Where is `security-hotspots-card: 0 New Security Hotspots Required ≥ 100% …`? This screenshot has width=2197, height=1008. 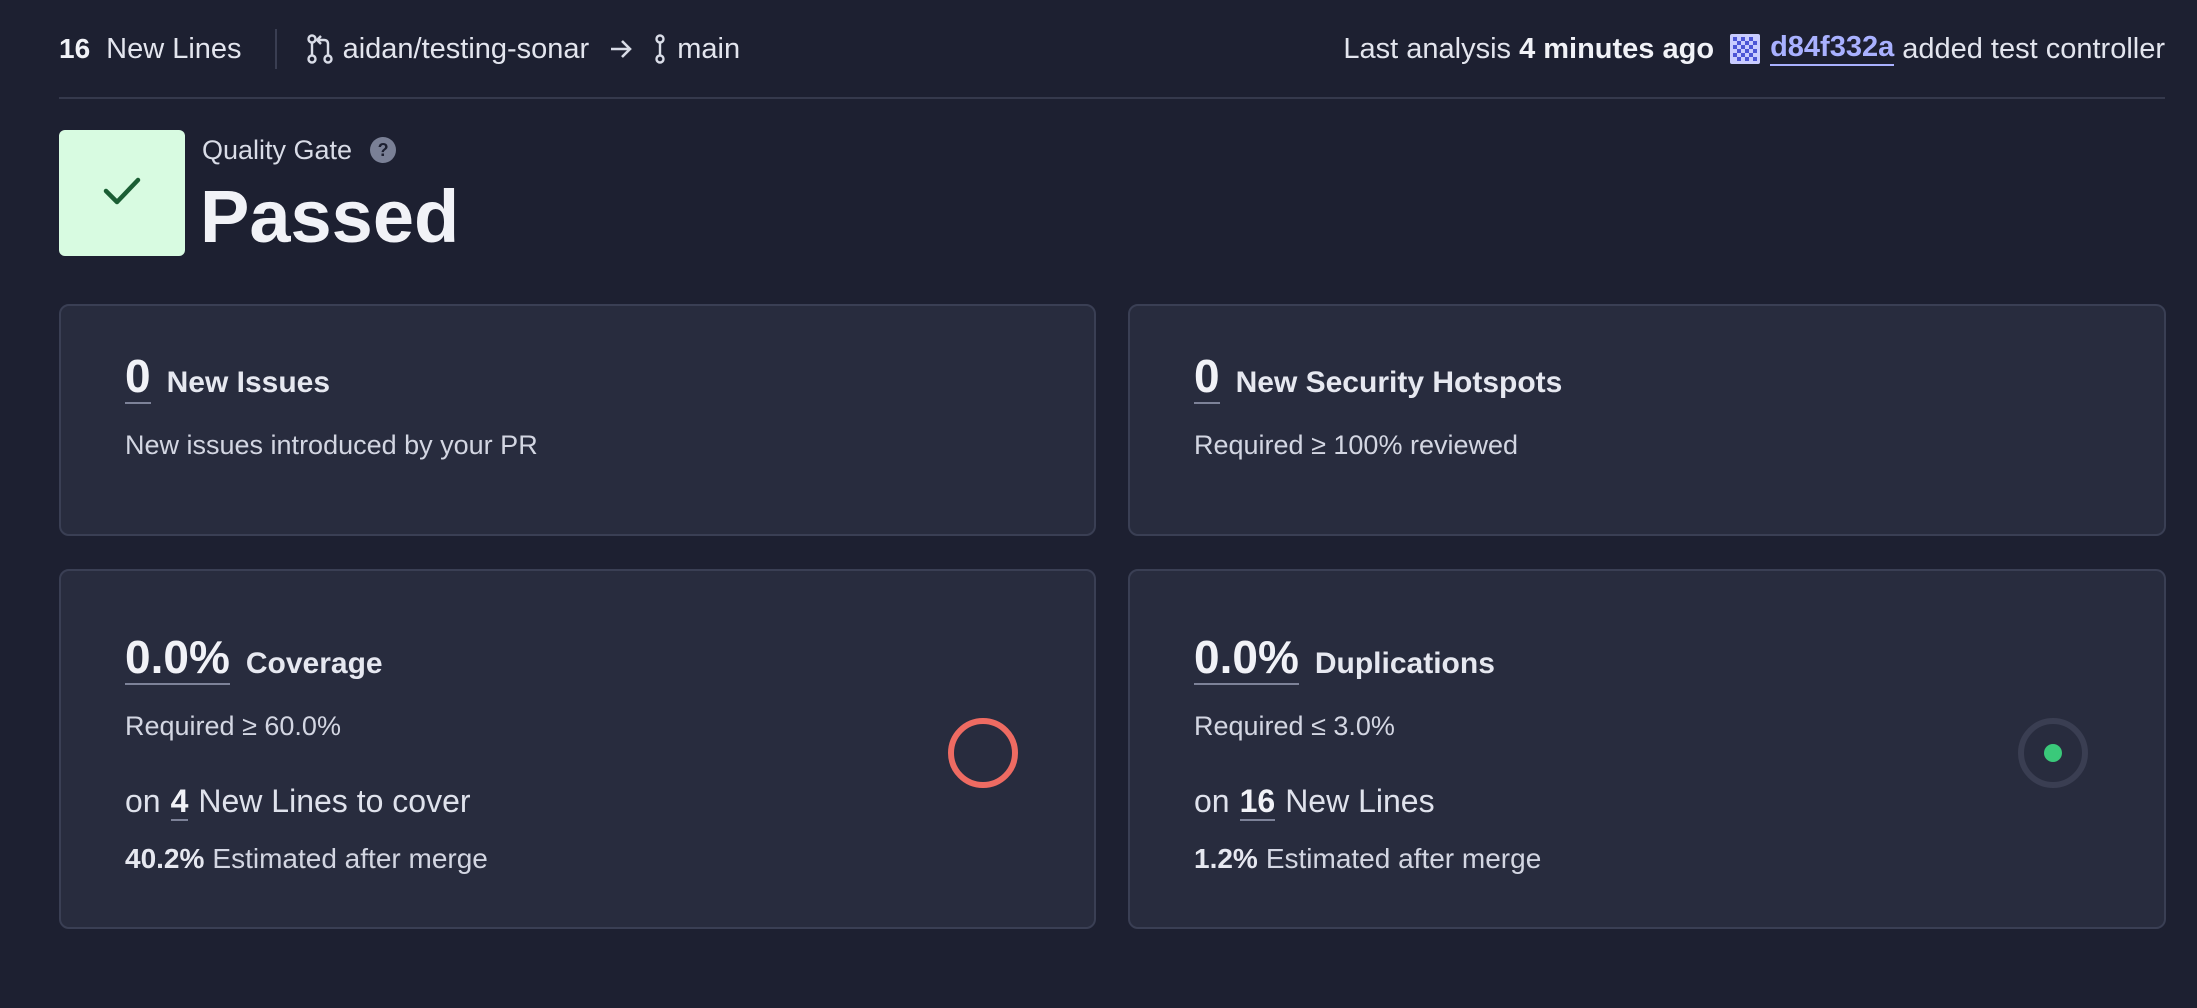 security-hotspots-card: 0 New Security Hotspots Required ≥ 100% … is located at coordinates (1647, 420).